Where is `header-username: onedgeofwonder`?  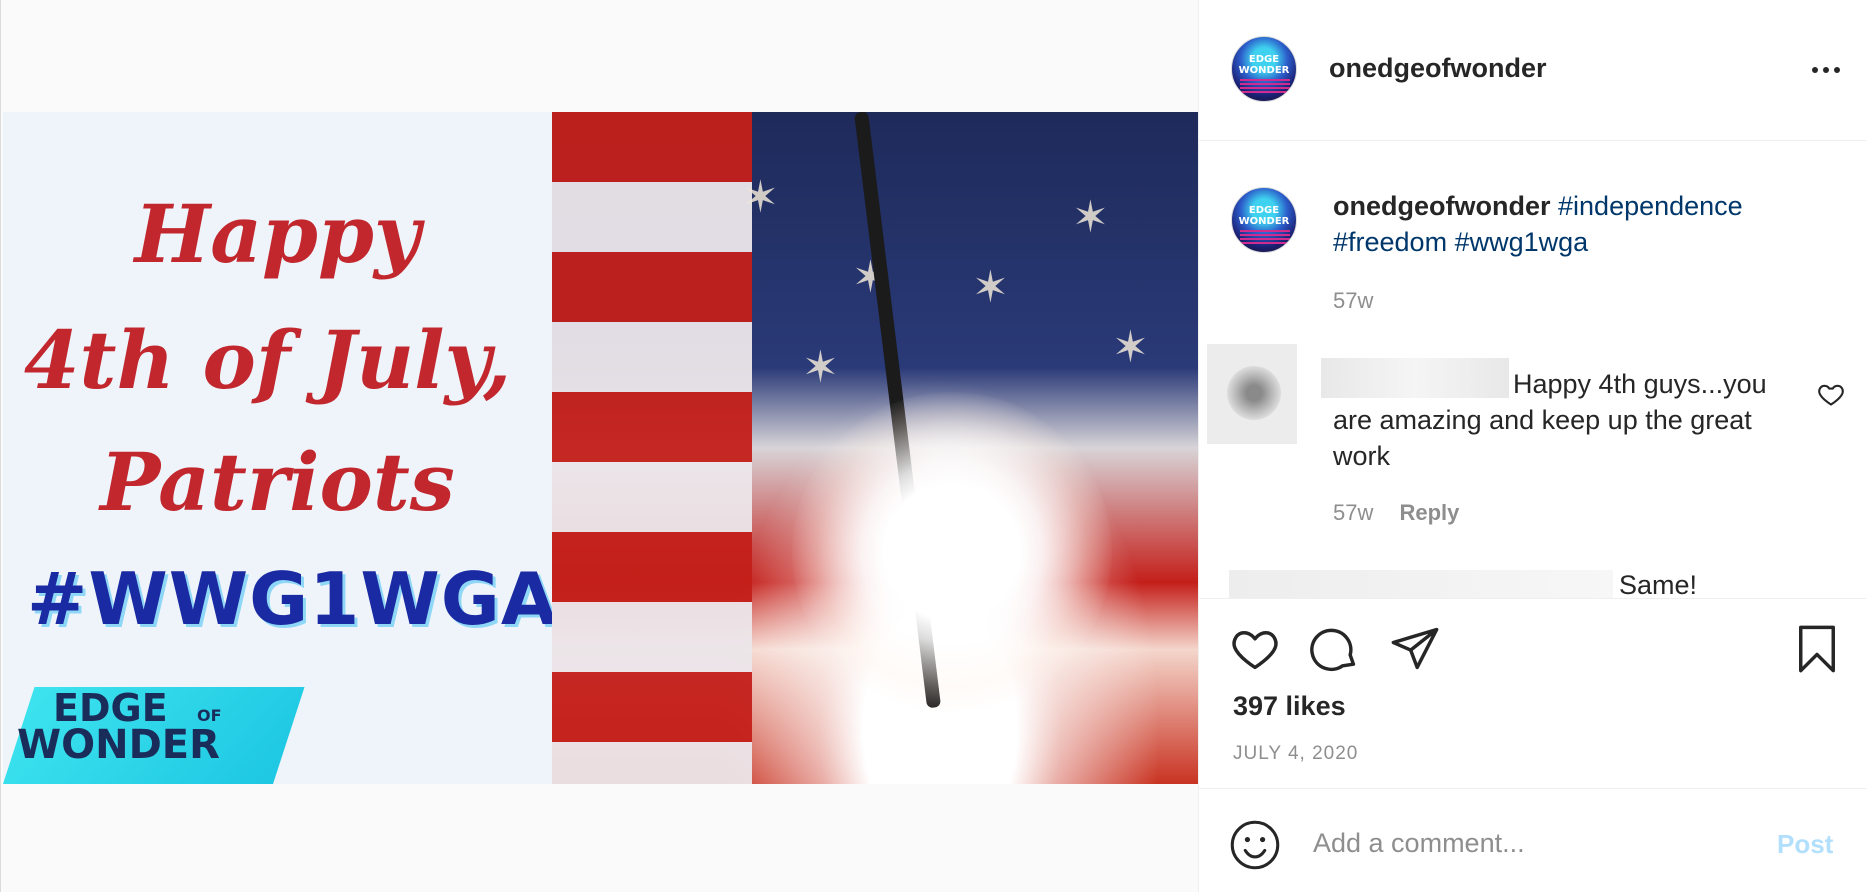
header-username: onedgeofwonder is located at coordinates (1438, 68).